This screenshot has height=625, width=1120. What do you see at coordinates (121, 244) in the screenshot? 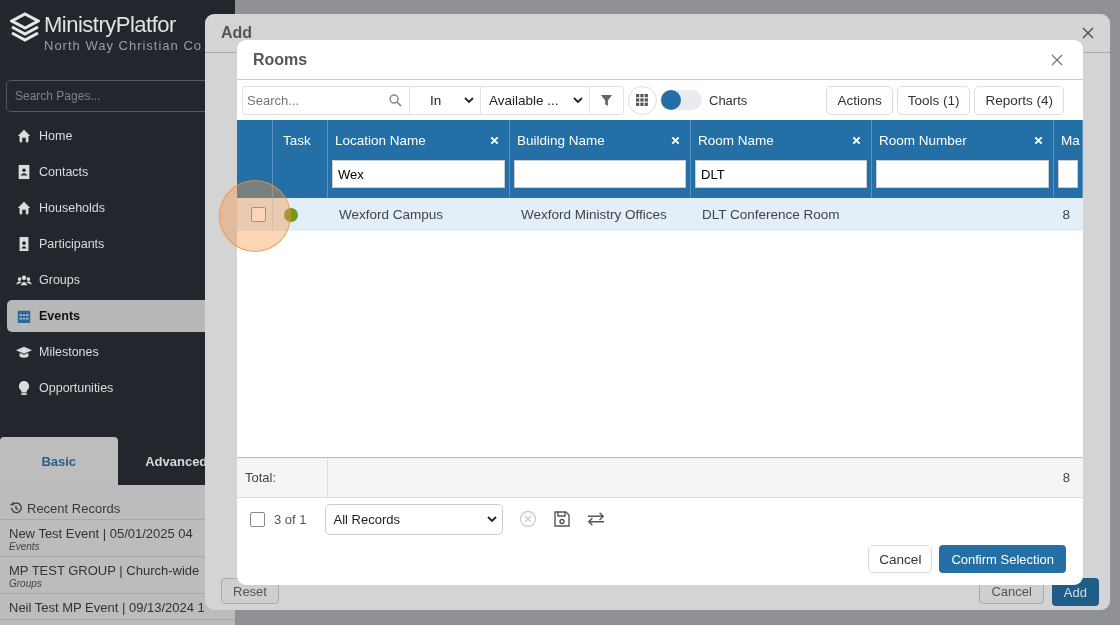
I see `nav-item: Participants` at bounding box center [121, 244].